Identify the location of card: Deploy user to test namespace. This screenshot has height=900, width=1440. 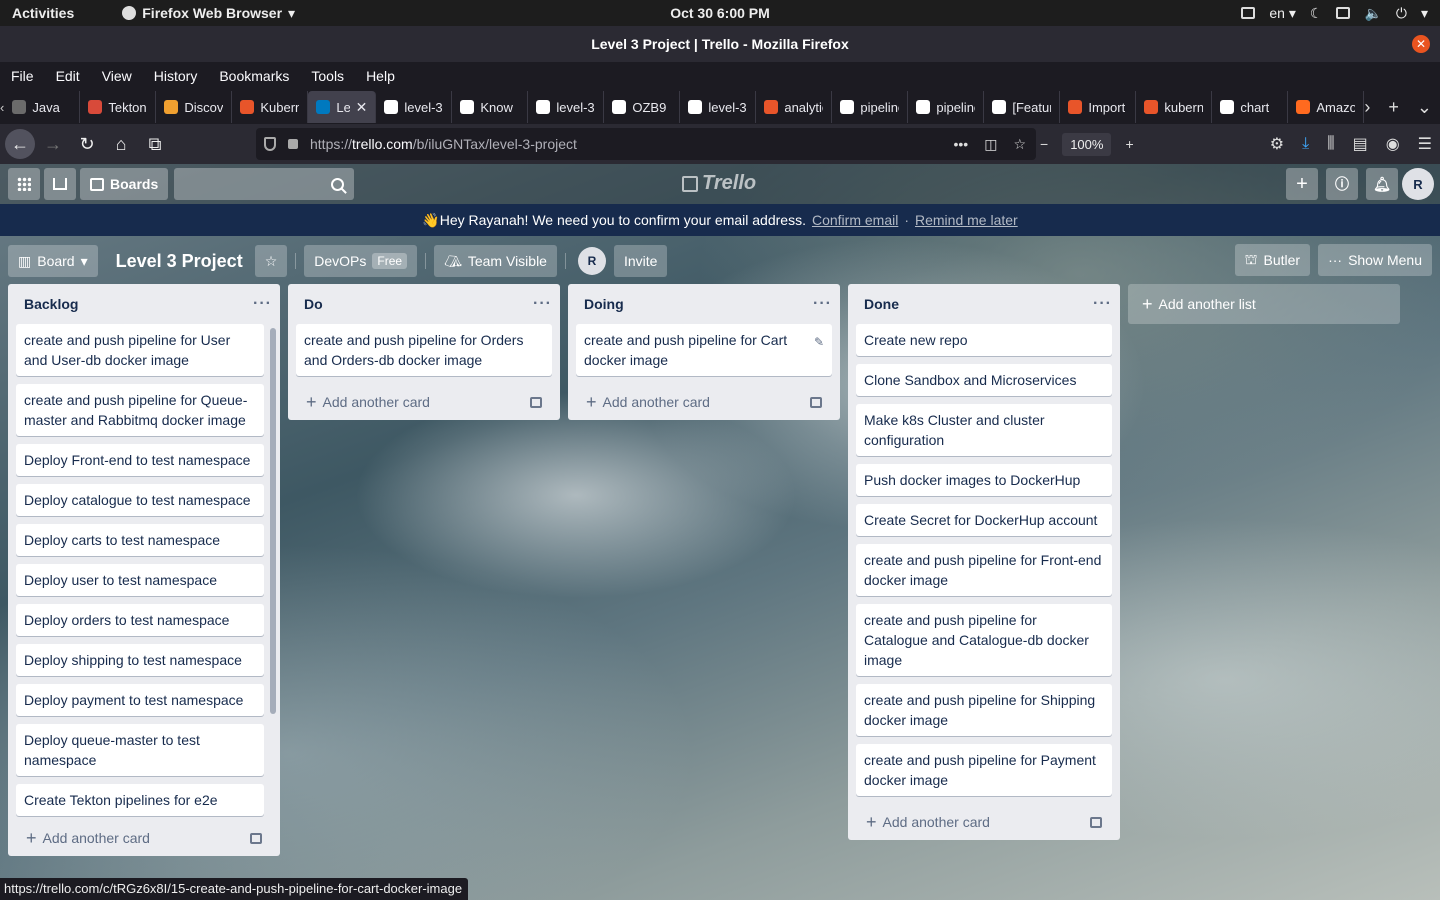
(140, 580).